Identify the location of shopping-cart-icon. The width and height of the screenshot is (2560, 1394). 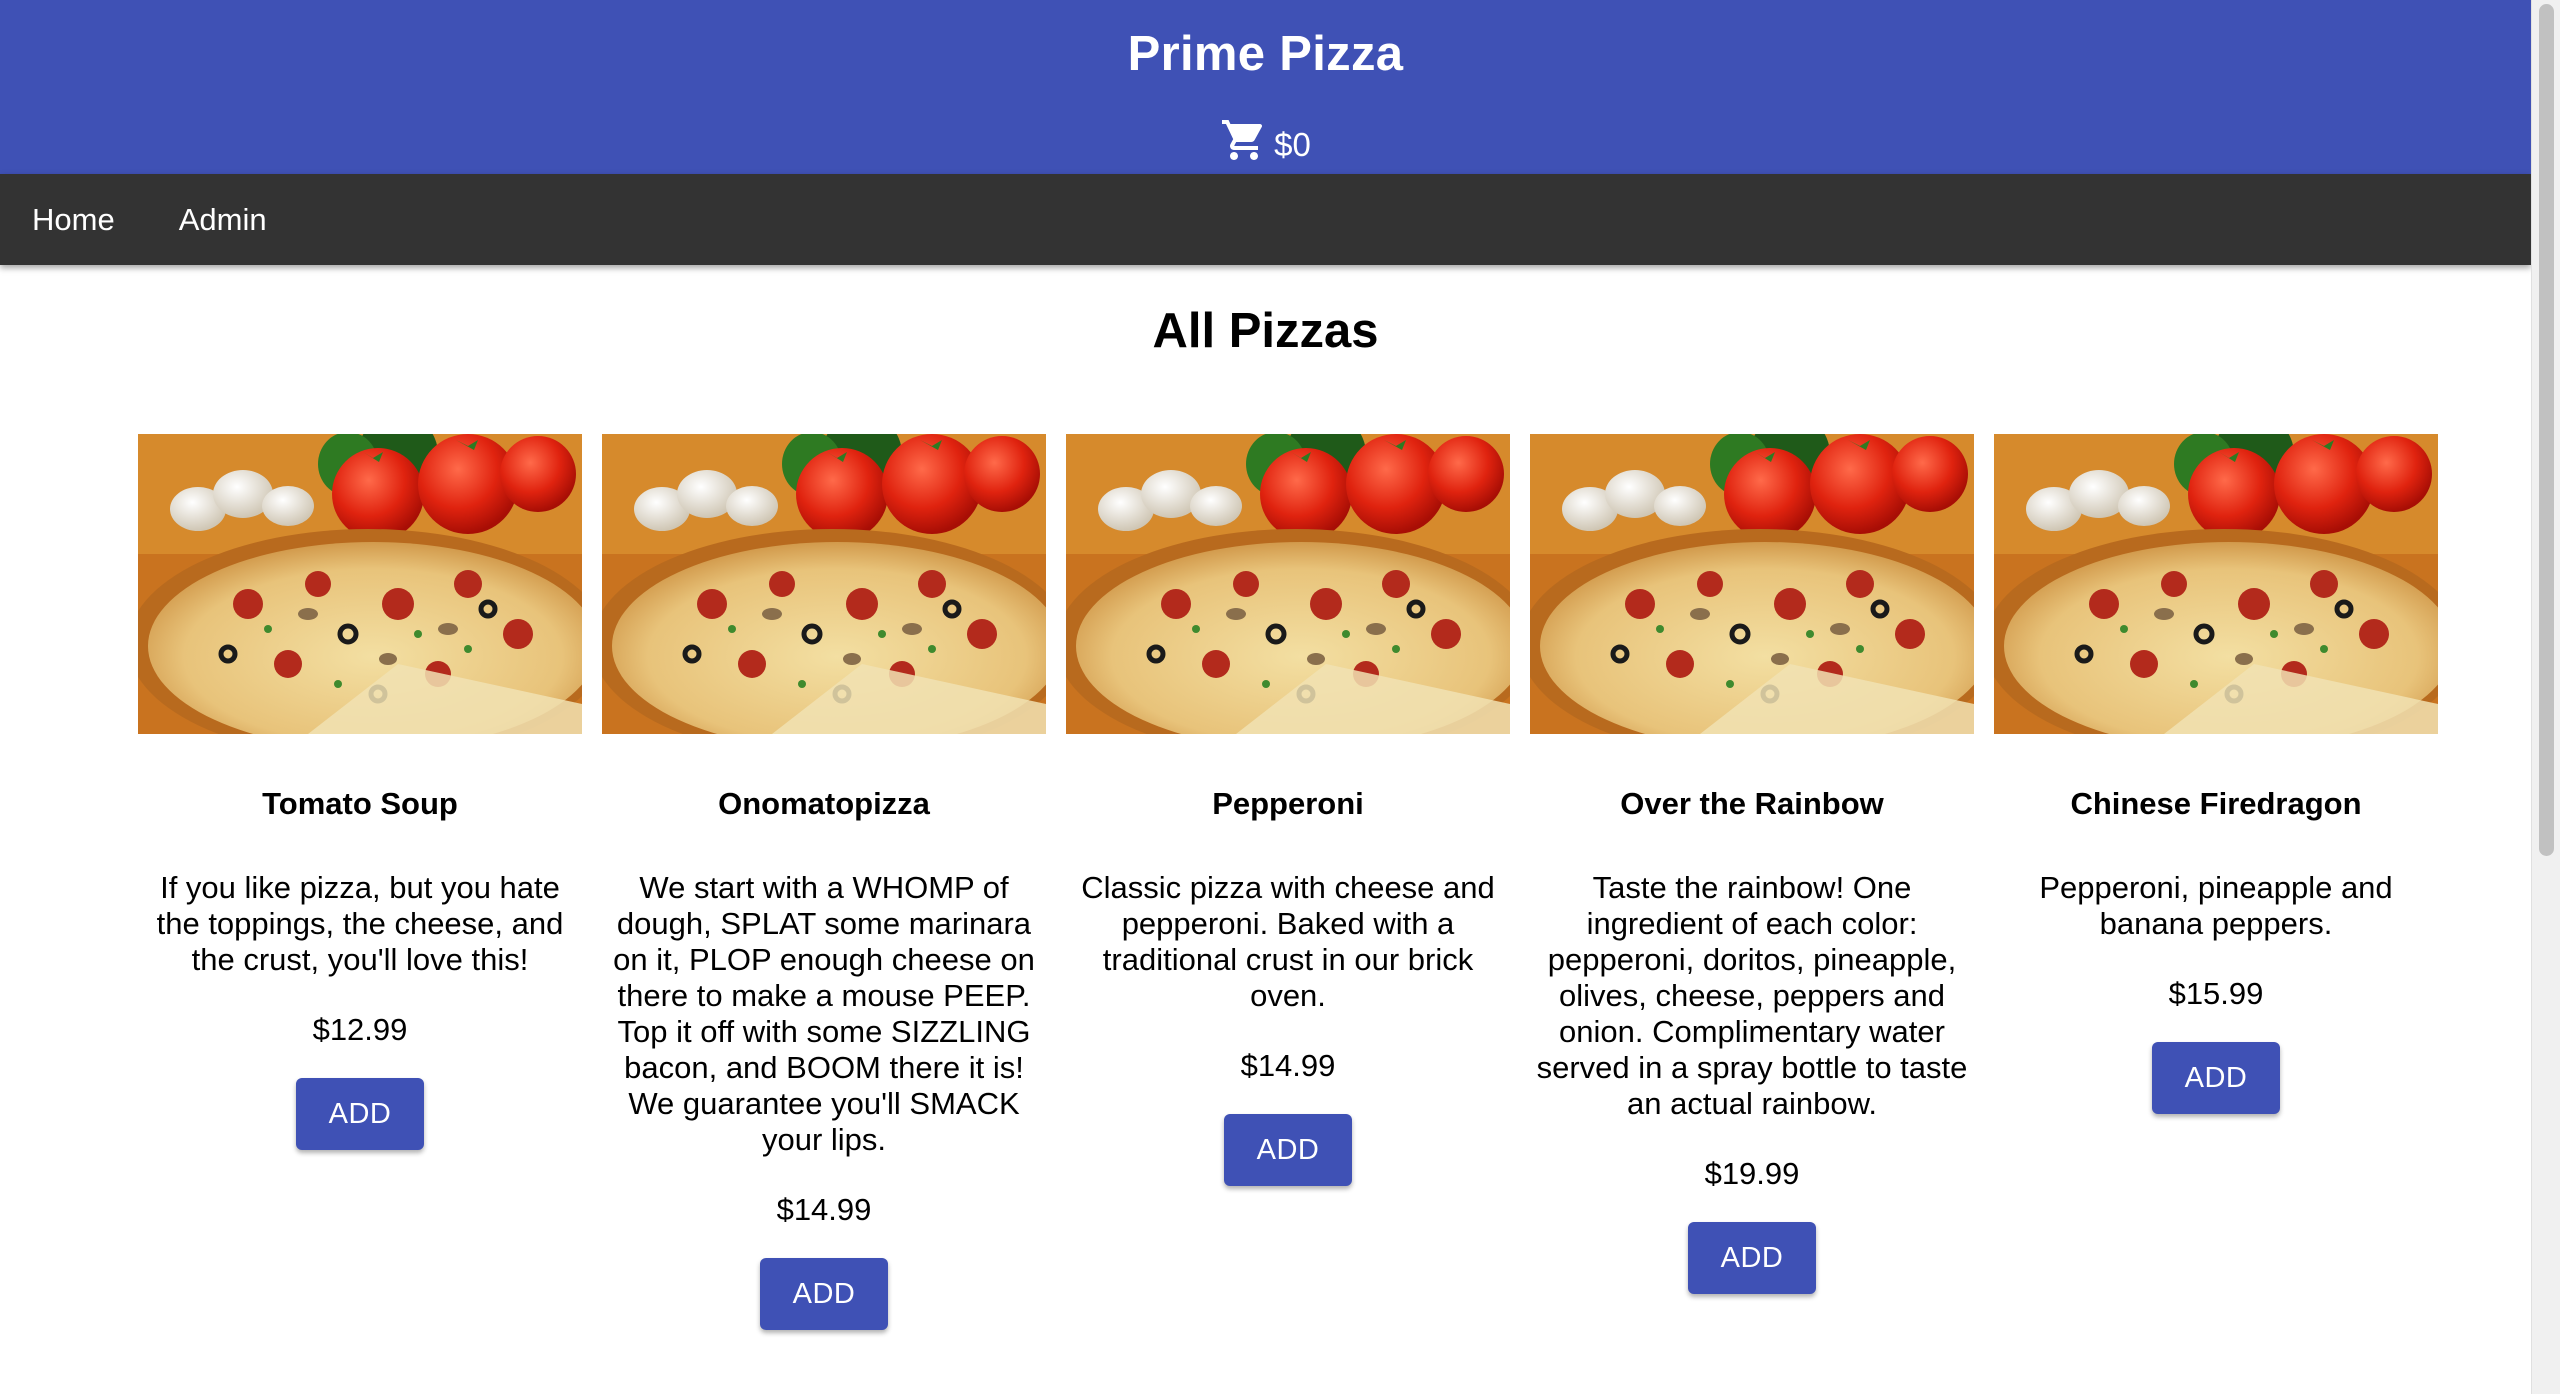
(1244, 140).